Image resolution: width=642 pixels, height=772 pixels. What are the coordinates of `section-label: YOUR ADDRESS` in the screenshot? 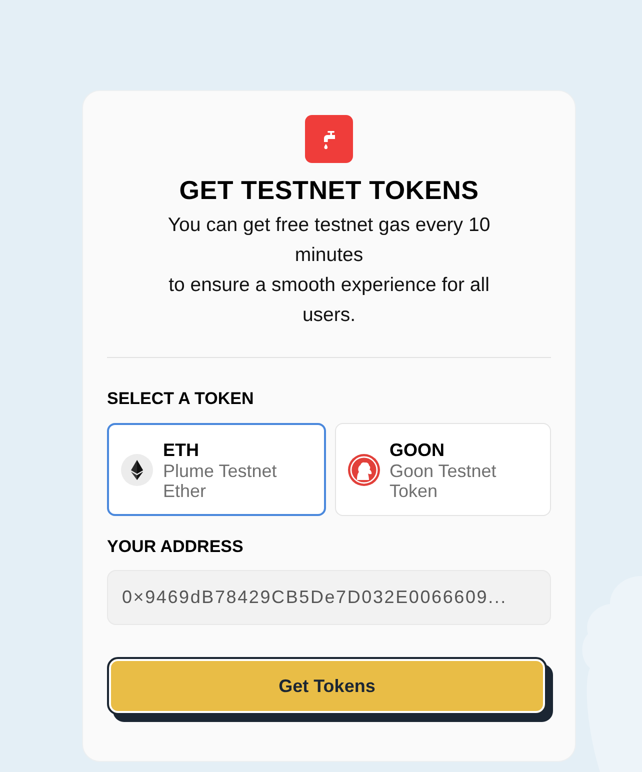 It's located at (175, 547).